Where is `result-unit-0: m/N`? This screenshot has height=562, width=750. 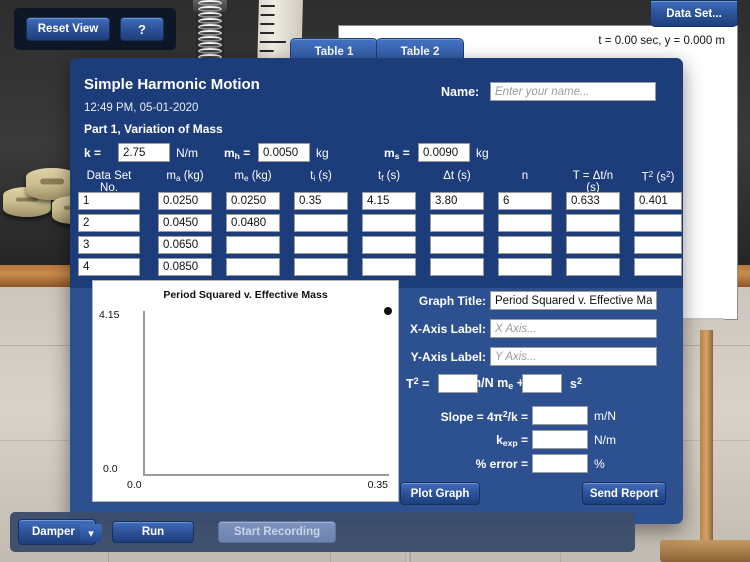
result-unit-0: m/N is located at coordinates (605, 416).